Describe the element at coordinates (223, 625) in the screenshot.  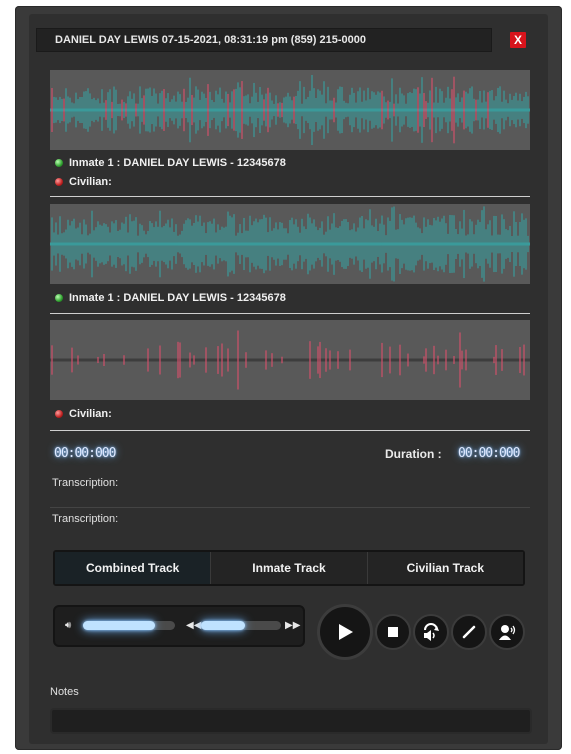
I see `seek-slider-fill` at that location.